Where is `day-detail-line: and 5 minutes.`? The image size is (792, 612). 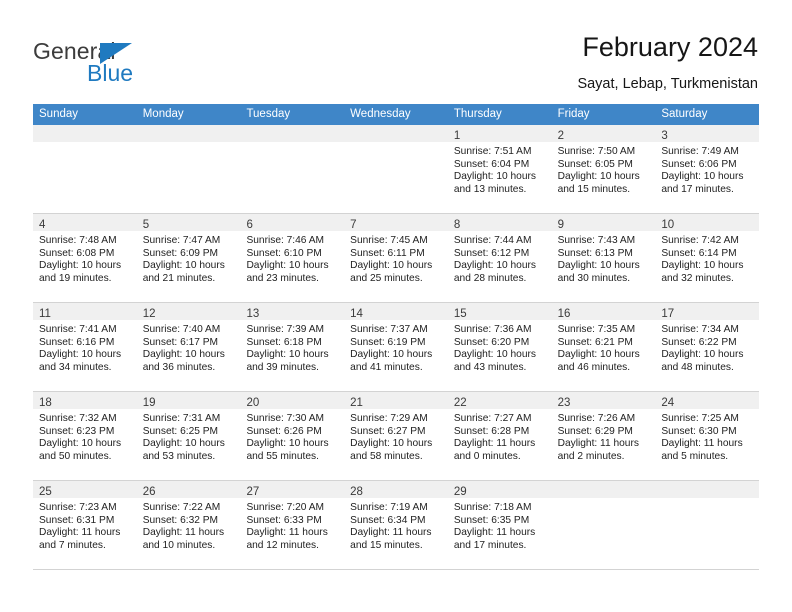
day-detail-line: and 5 minutes. is located at coordinates (695, 456).